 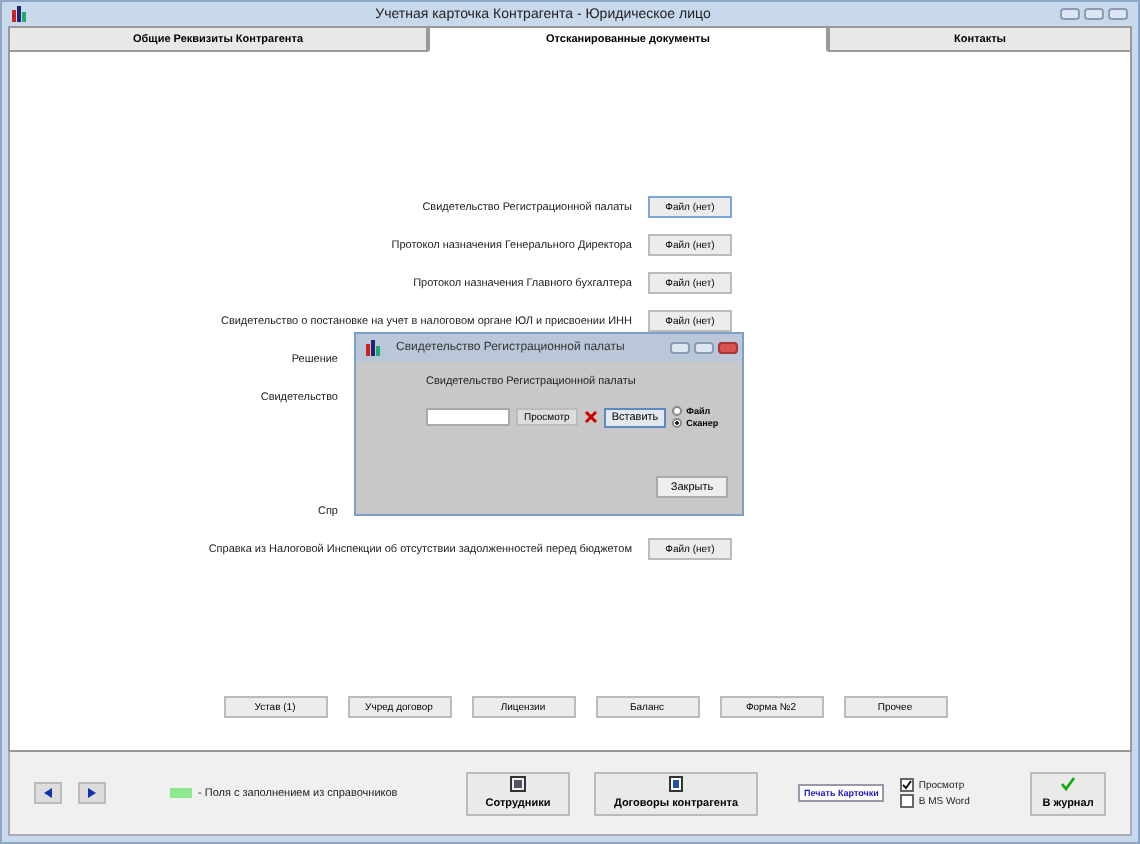 What do you see at coordinates (590, 417) in the screenshot?
I see `delete-icon` at bounding box center [590, 417].